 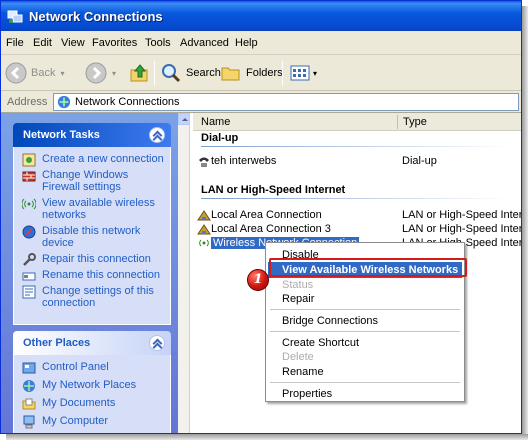 I want to click on column-type: Type, so click(x=415, y=122).